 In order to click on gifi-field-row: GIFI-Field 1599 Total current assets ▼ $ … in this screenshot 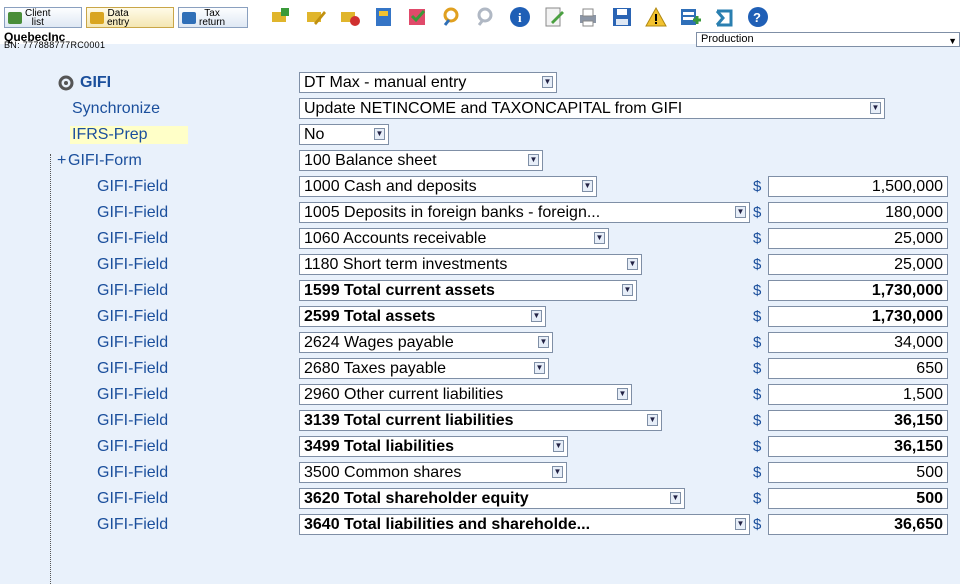, I will do `click(480, 291)`.